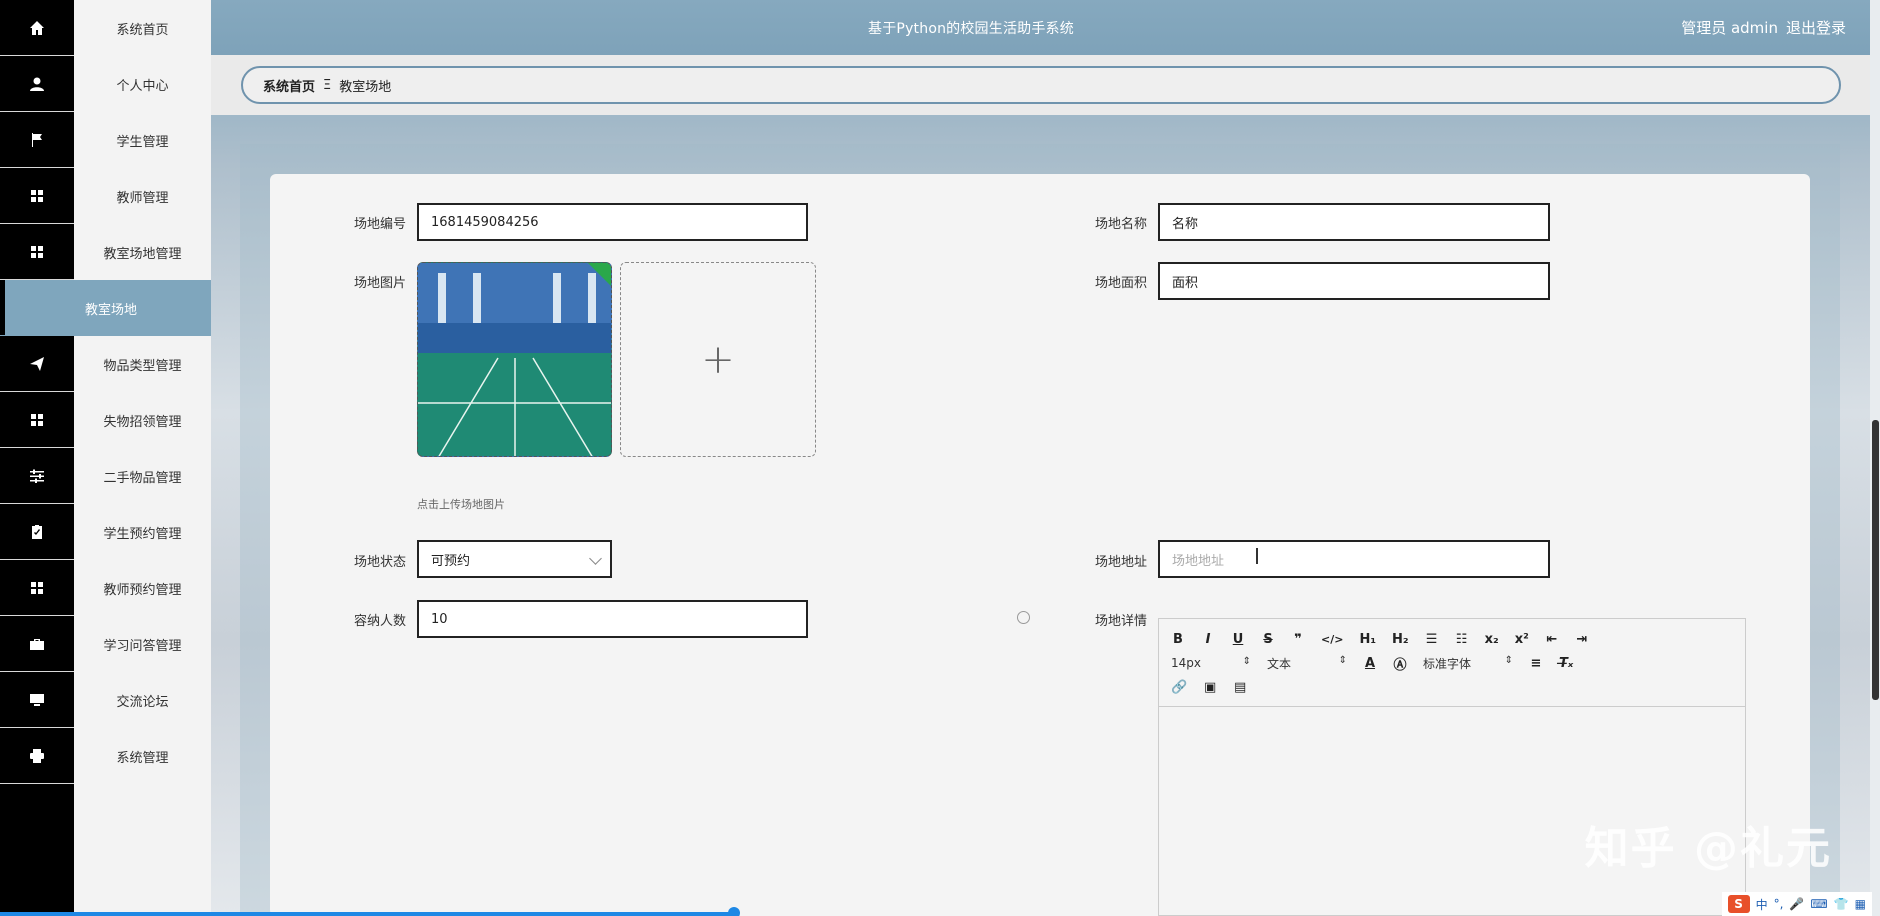 The height and width of the screenshot is (916, 1880). I want to click on detail-label: 场地详情, so click(1120, 621).